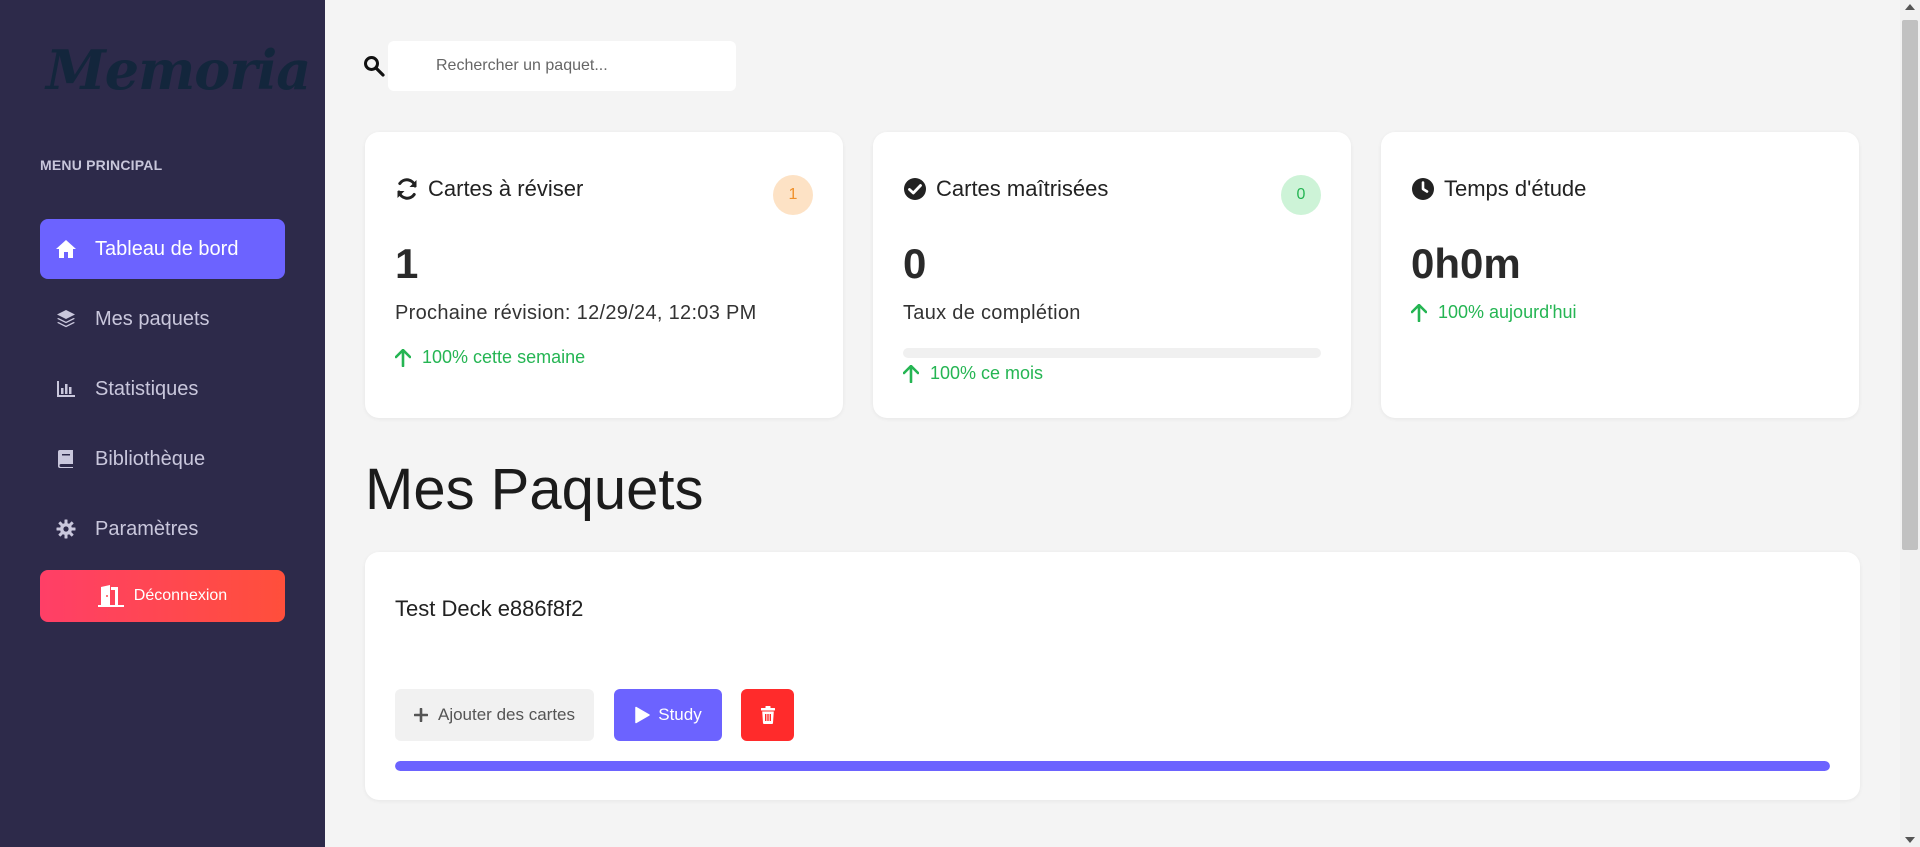 The width and height of the screenshot is (1920, 847). Describe the element at coordinates (152, 318) in the screenshot. I see `sidebar-item-label: Mes paquets` at that location.